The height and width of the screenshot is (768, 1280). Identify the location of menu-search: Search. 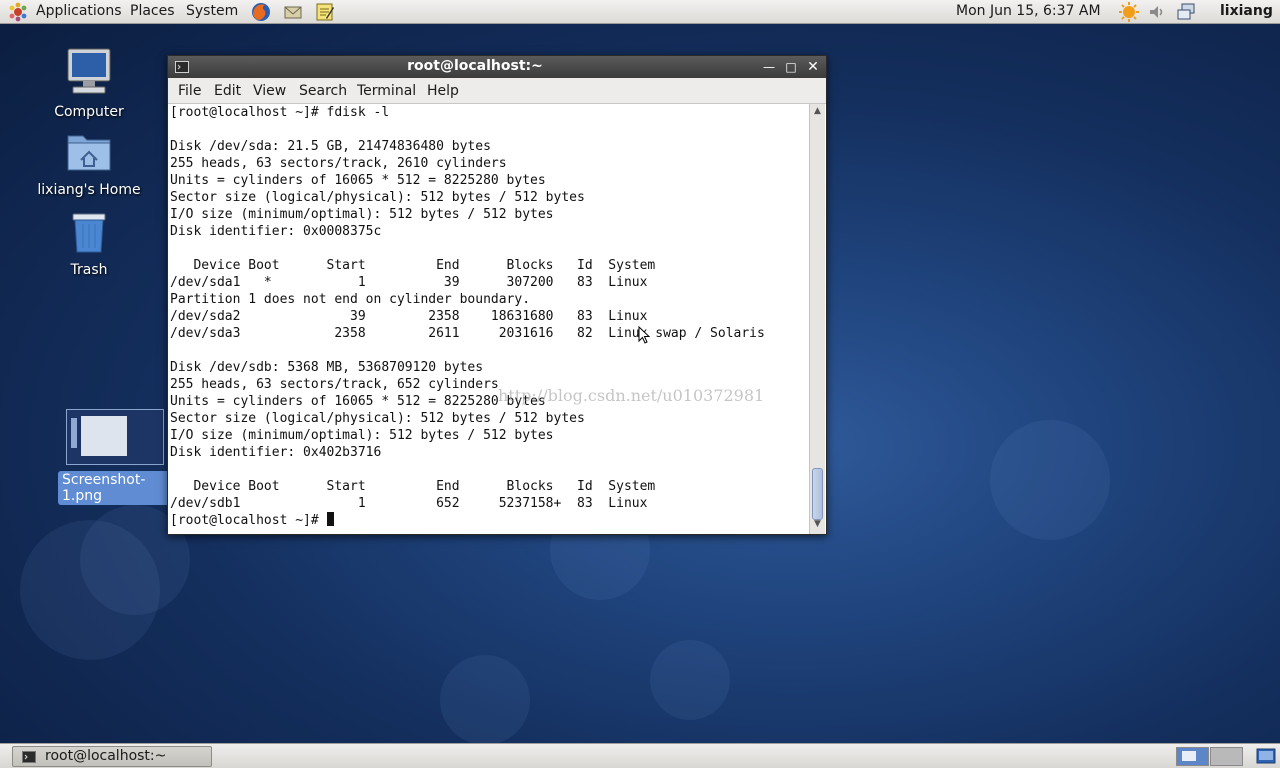
(323, 91).